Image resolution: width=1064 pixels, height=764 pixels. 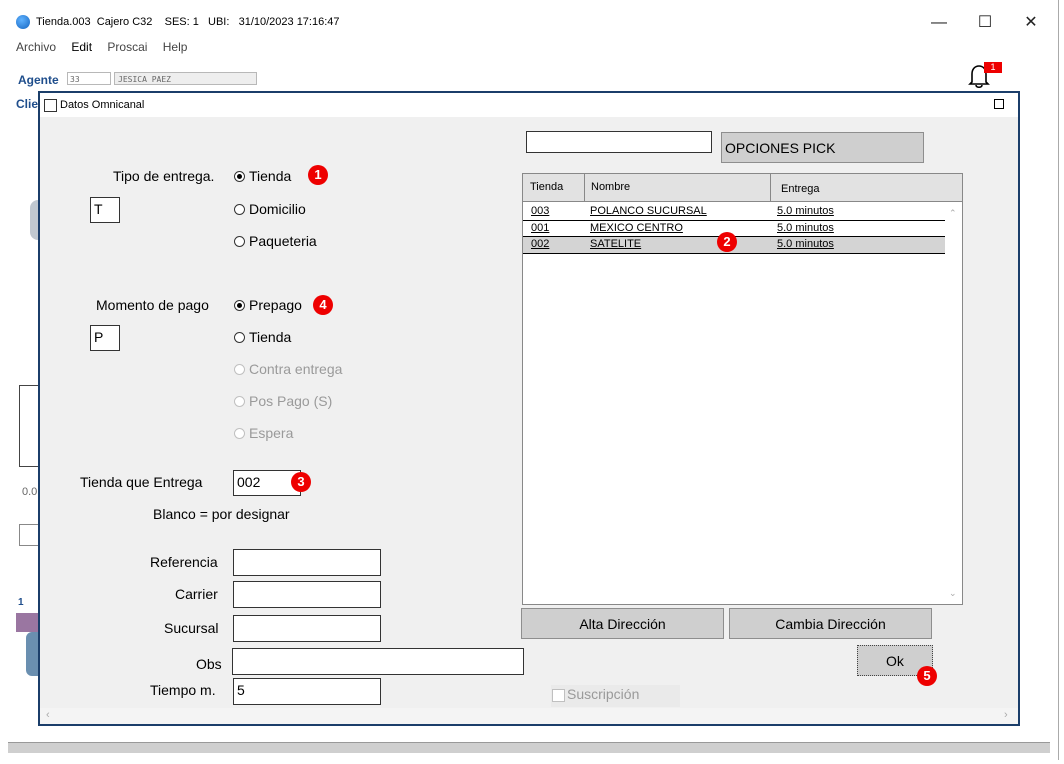 I want to click on menu-archivo: Archivo, so click(x=36, y=47).